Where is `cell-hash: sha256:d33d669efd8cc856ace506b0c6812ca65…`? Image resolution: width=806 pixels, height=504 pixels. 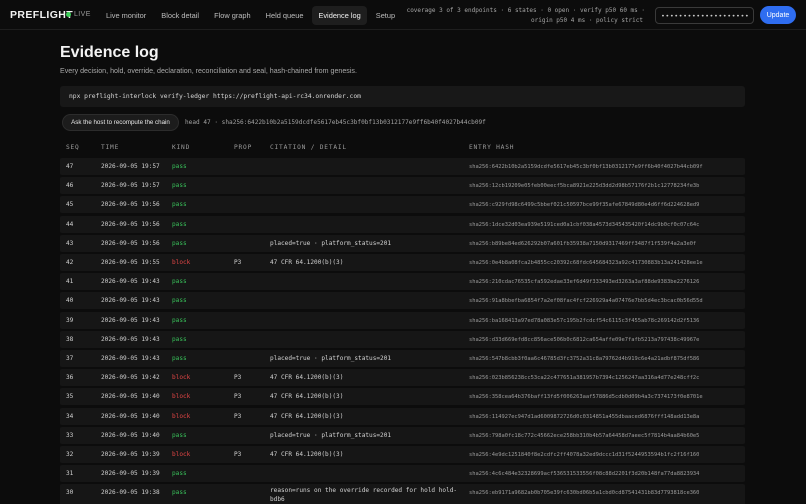 cell-hash: sha256:d33d669efd8cc856ace506b0c6812ca65… is located at coordinates (584, 339).